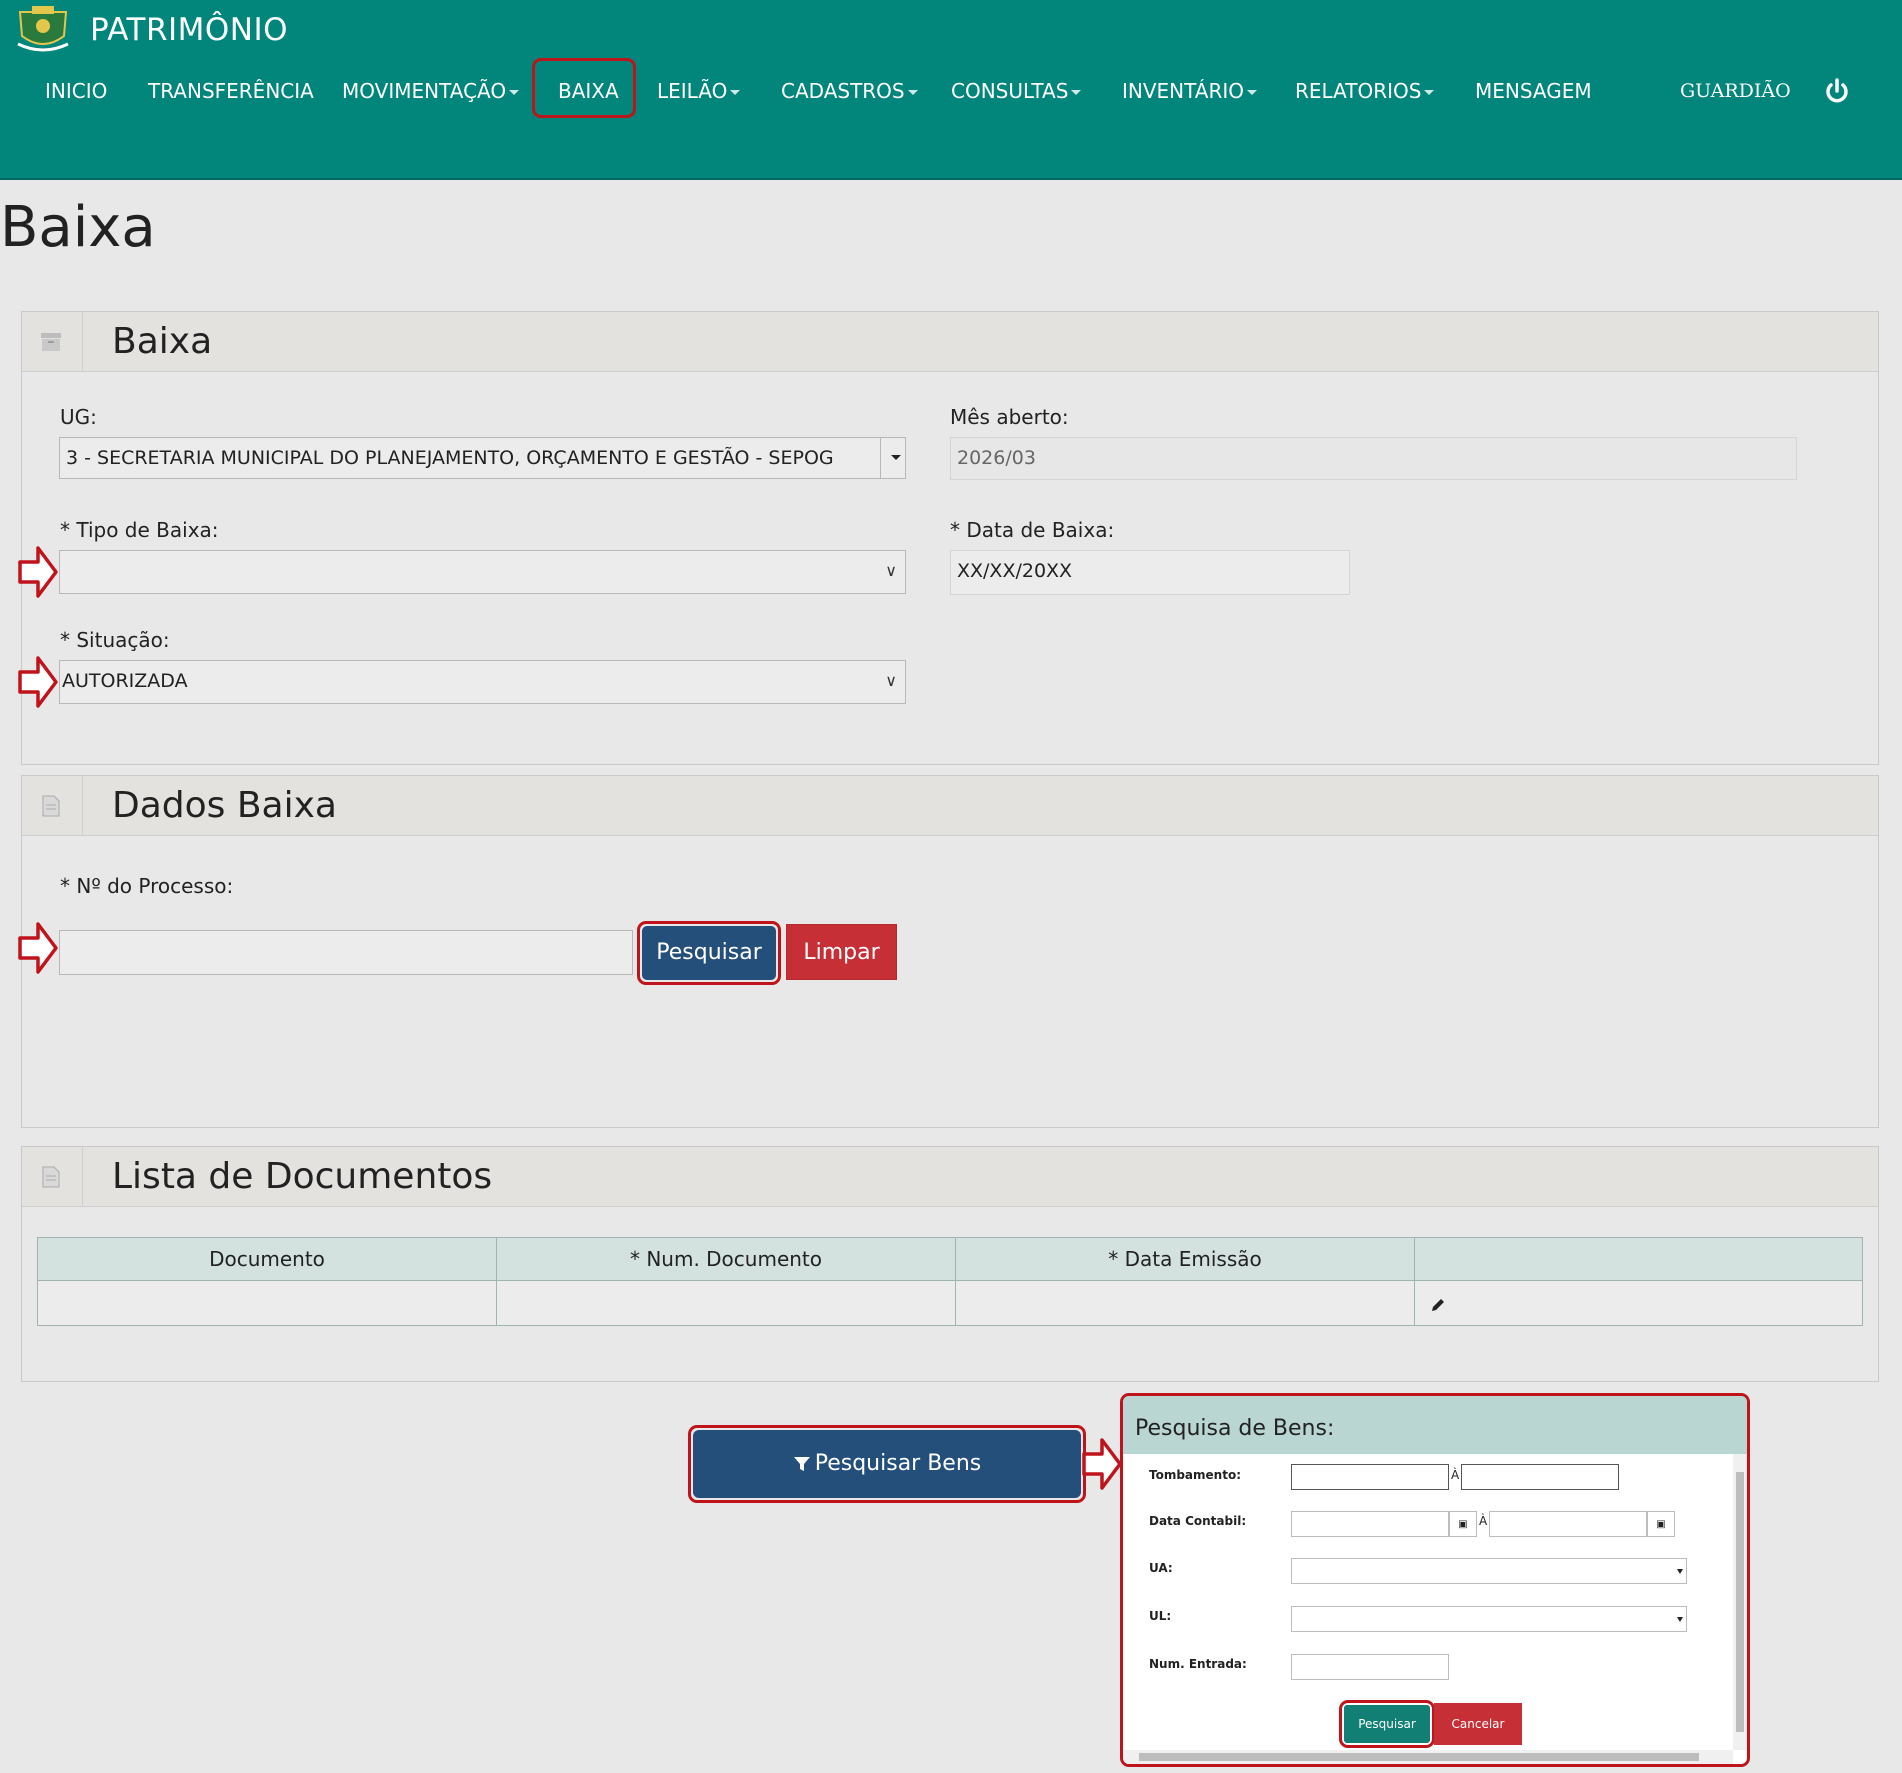 The height and width of the screenshot is (1773, 1902). Describe the element at coordinates (78, 227) in the screenshot. I see `page-title: Baixa` at that location.